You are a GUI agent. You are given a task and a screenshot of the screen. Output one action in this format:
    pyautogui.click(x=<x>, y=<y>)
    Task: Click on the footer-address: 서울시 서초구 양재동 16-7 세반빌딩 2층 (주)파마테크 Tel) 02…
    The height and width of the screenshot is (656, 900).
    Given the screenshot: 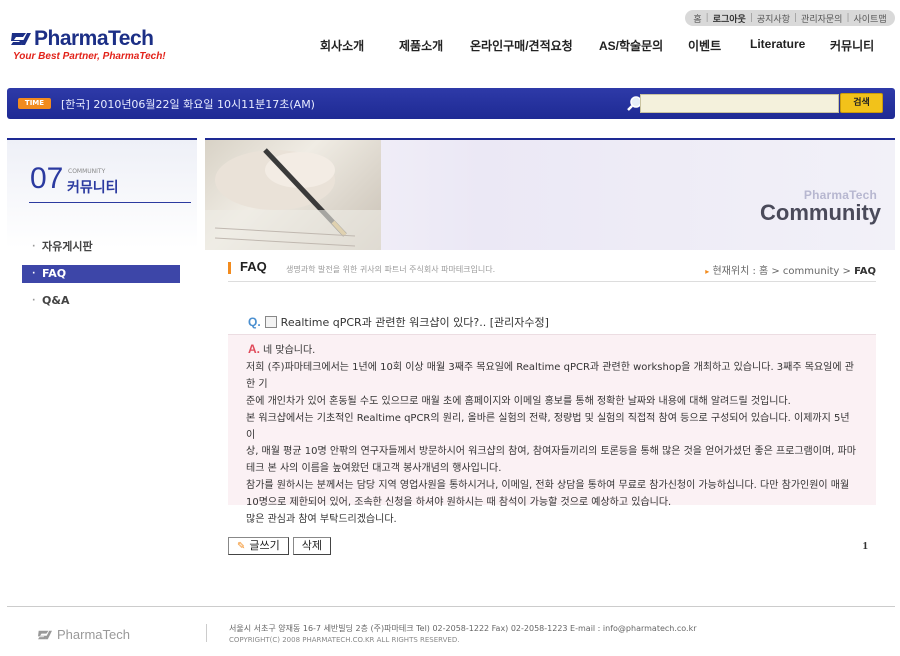 What is the action you would take?
    pyautogui.click(x=463, y=628)
    